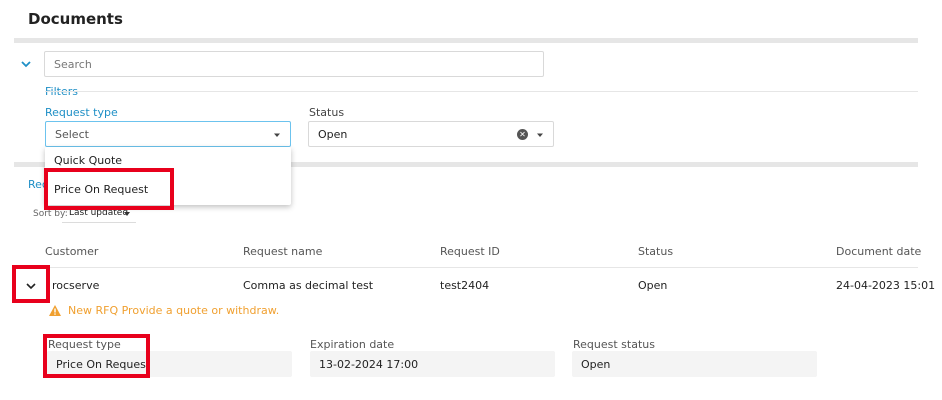 This screenshot has width=942, height=400. What do you see at coordinates (50, 214) in the screenshot?
I see `sort-label: Sort by:` at bounding box center [50, 214].